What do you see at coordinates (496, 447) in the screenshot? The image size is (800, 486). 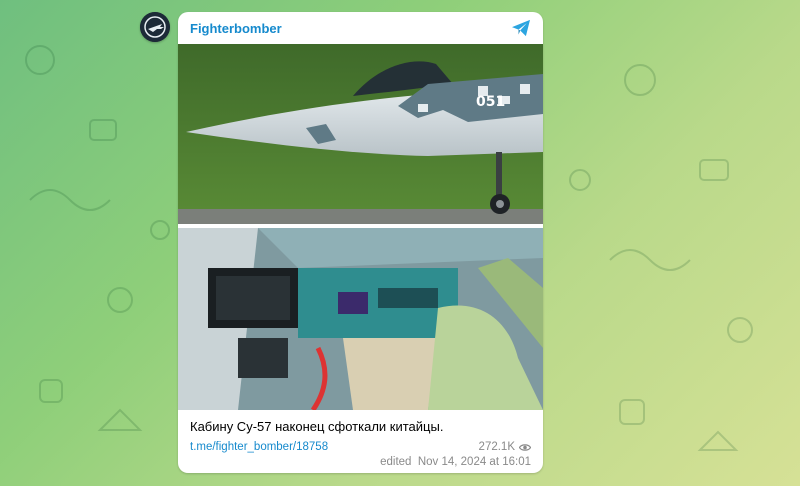 I see `views-count: 272.1K` at bounding box center [496, 447].